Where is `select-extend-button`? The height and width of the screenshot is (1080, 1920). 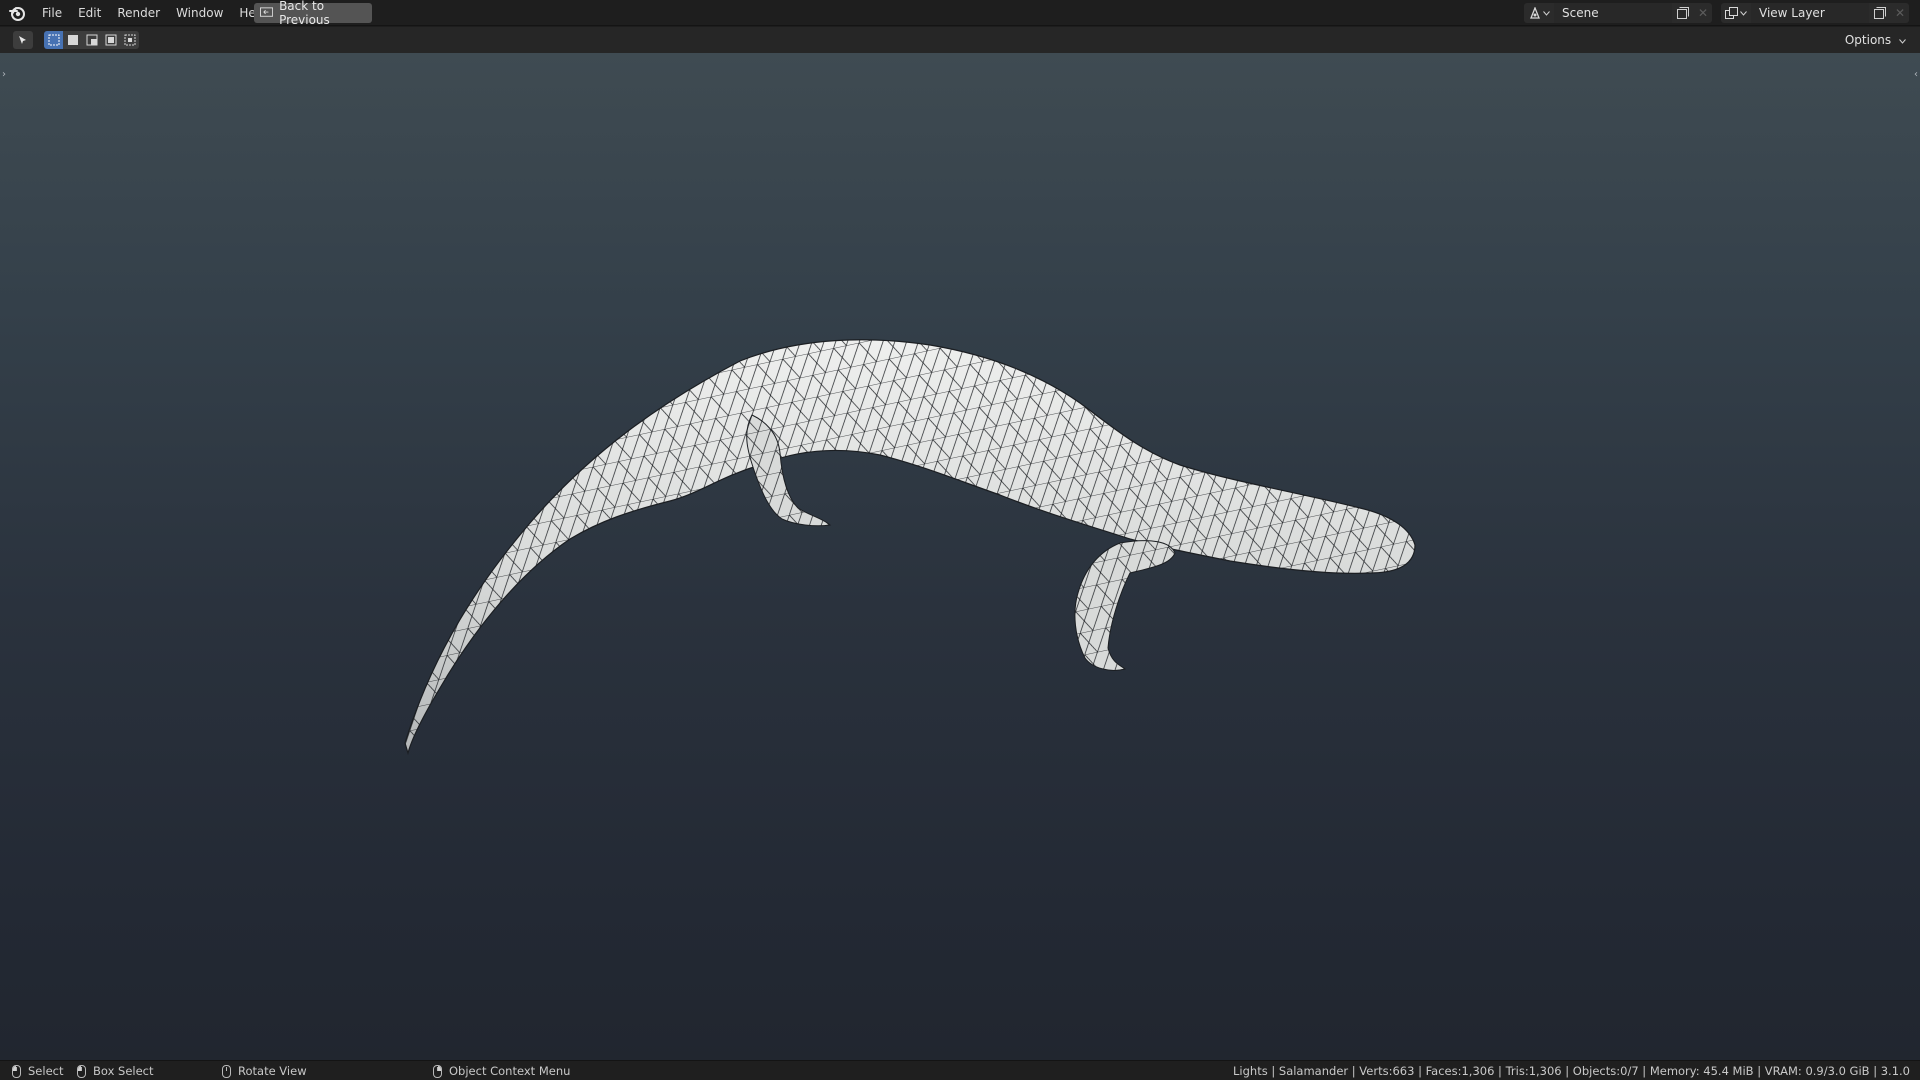 select-extend-button is located at coordinates (72, 40).